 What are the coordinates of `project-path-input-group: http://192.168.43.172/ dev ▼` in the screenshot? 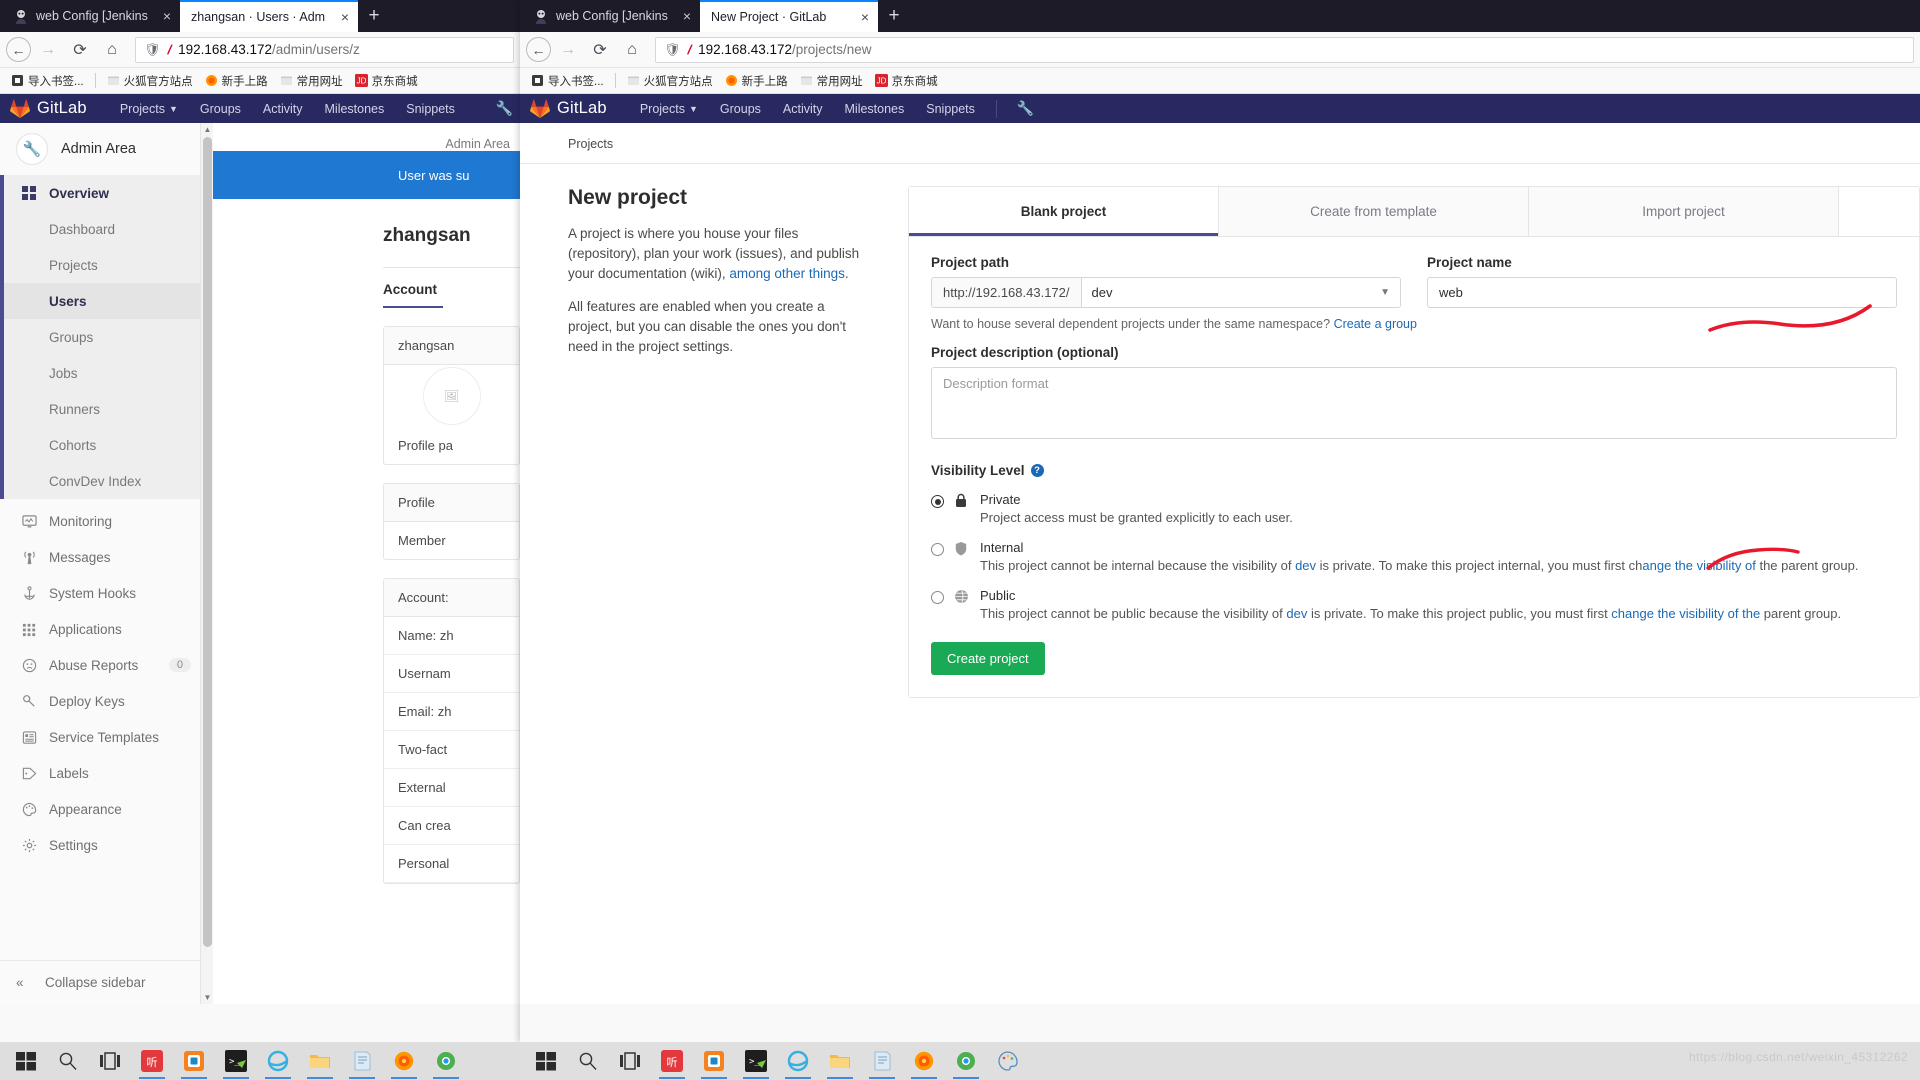 It's located at (1166, 292).